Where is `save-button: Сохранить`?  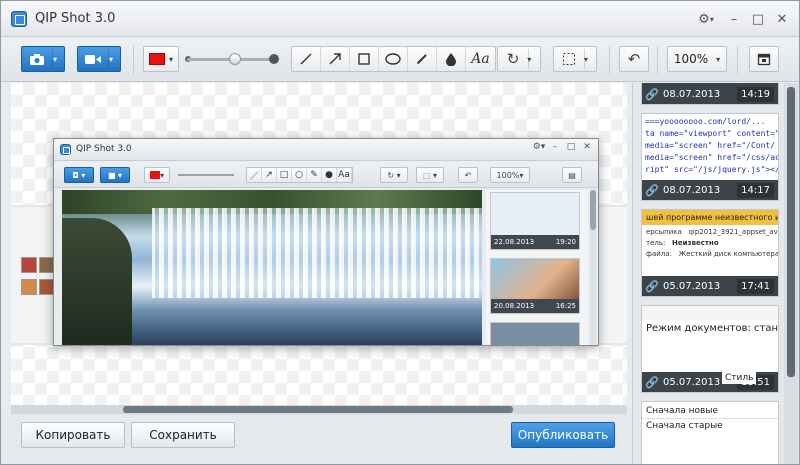 save-button: Сохранить is located at coordinates (183, 435).